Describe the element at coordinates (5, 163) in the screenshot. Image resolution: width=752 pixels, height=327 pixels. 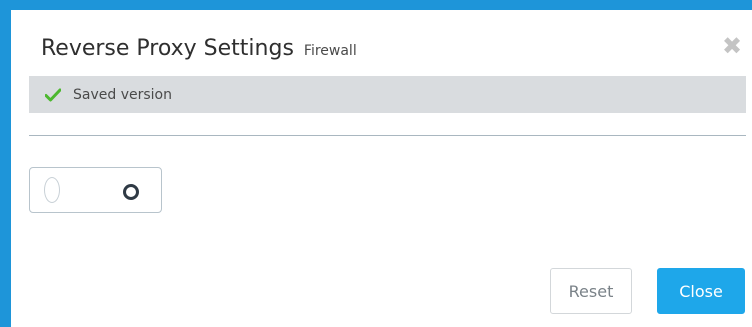
I see `window-border-left` at that location.